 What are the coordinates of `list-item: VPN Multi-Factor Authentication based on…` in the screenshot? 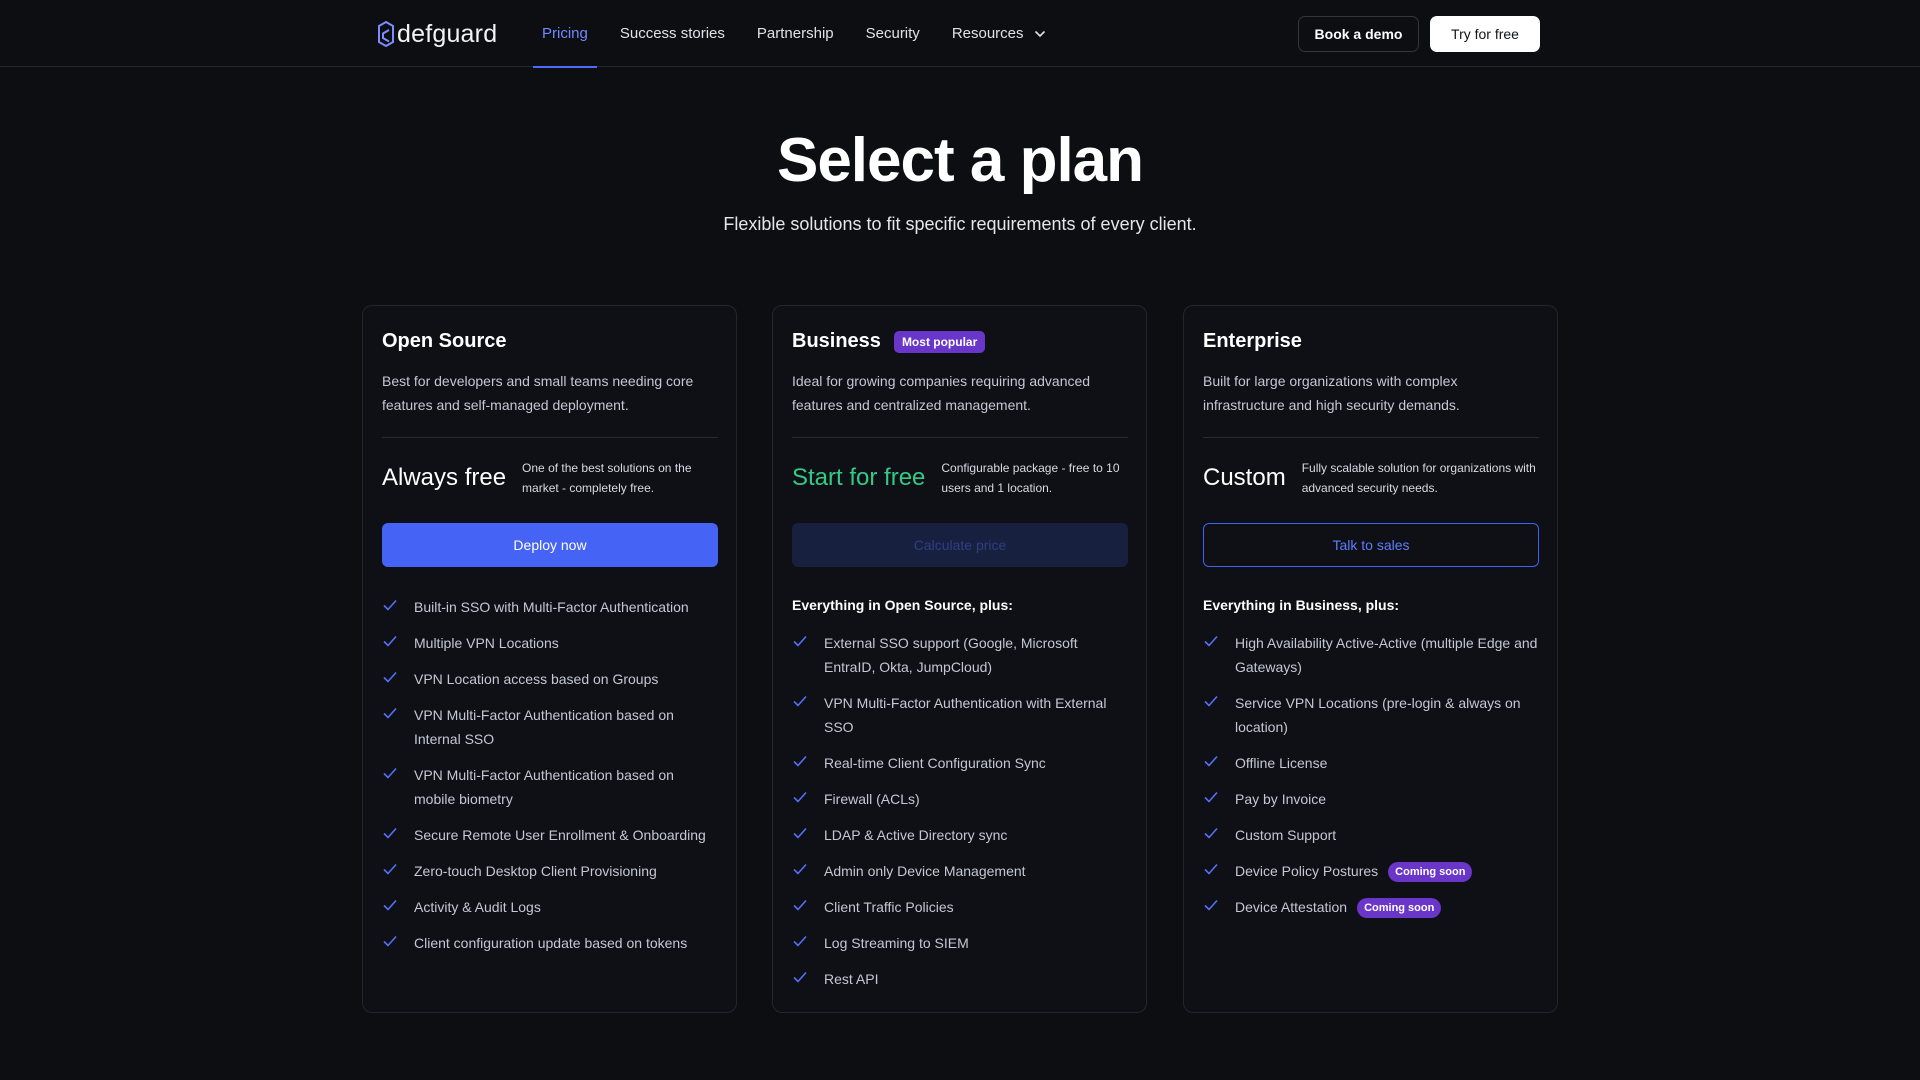 It's located at (550, 787).